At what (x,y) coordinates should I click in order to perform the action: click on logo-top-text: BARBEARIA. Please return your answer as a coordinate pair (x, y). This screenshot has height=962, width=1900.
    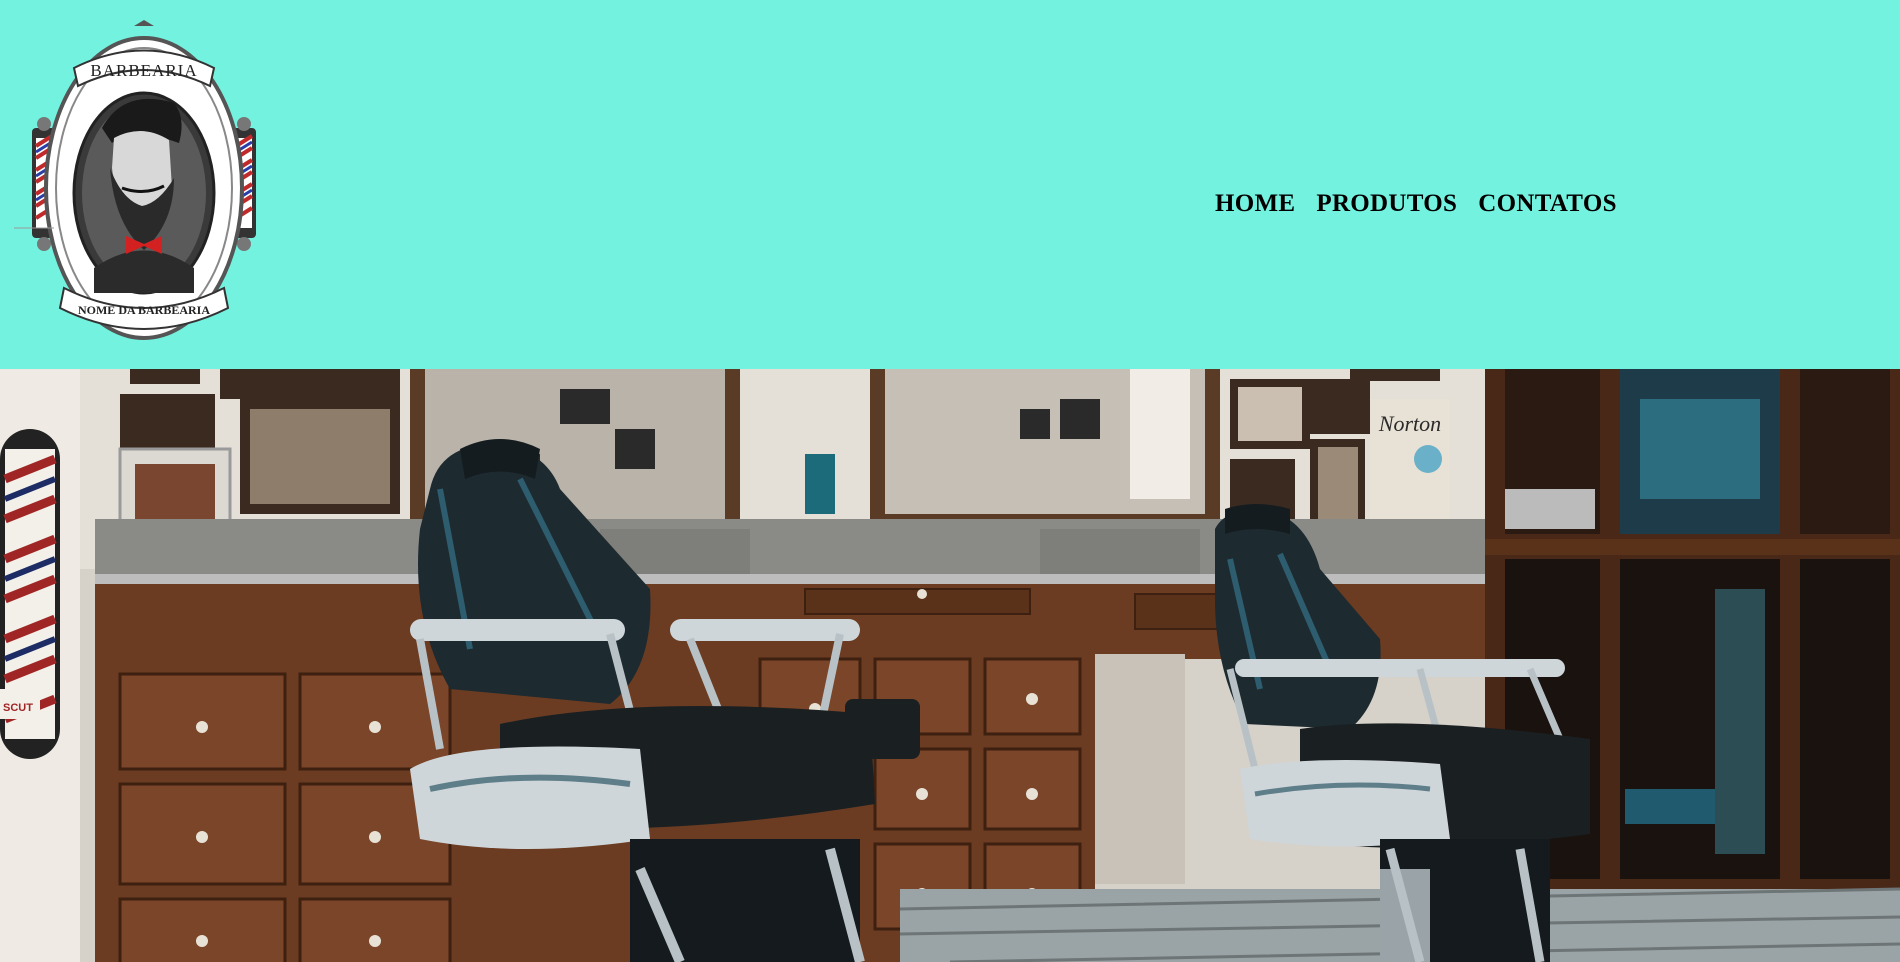
    Looking at the image, I should click on (143, 70).